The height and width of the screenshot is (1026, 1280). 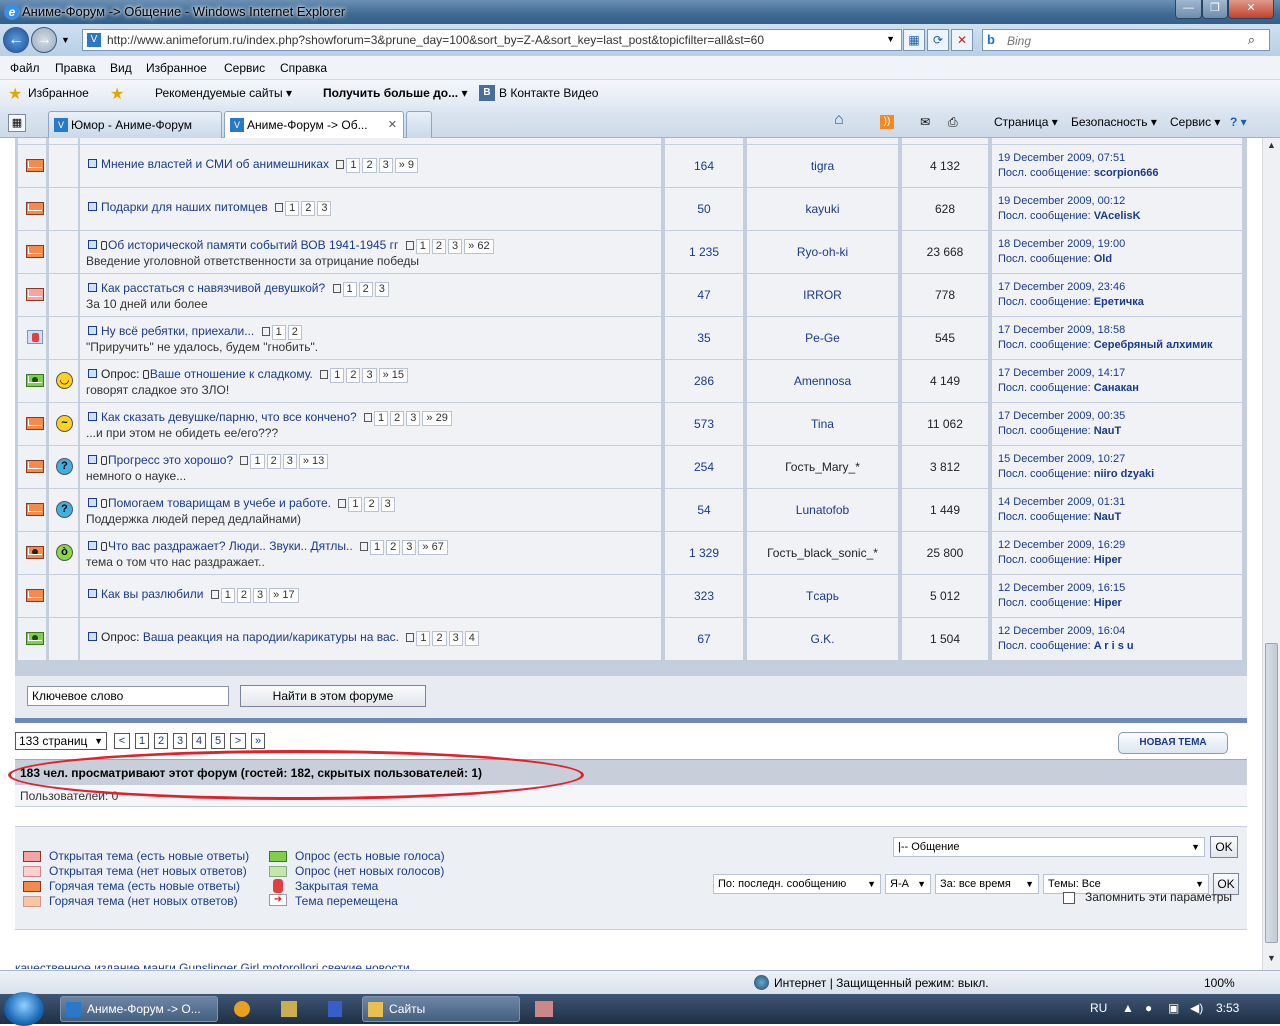 I want to click on close-tab-icon: ✕, so click(x=392, y=124).